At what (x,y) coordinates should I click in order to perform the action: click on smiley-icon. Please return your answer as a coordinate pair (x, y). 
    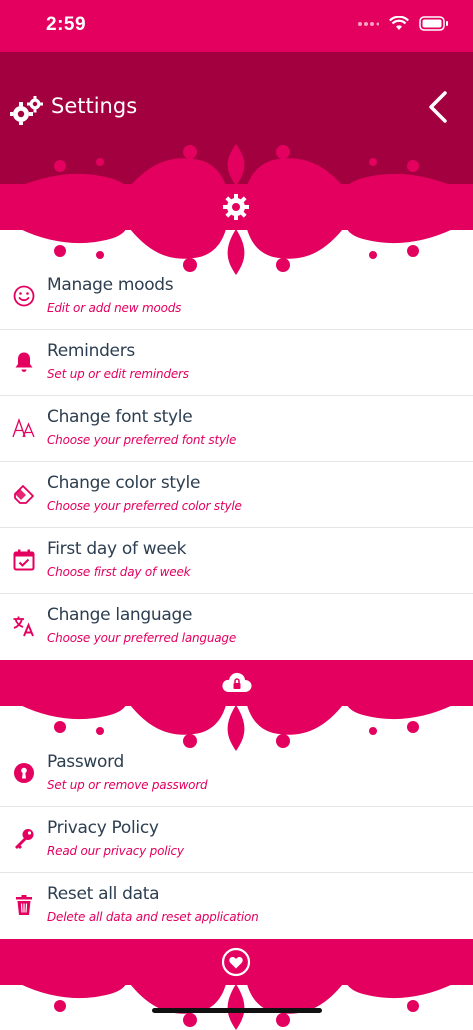
    Looking at the image, I should click on (24, 296).